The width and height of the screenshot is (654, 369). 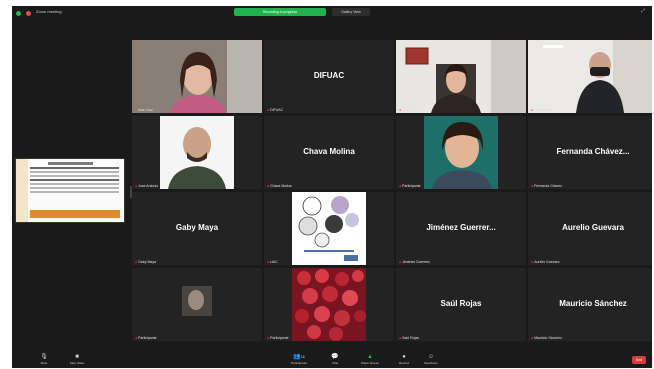 I want to click on participants-count: 16, so click(x=302, y=357).